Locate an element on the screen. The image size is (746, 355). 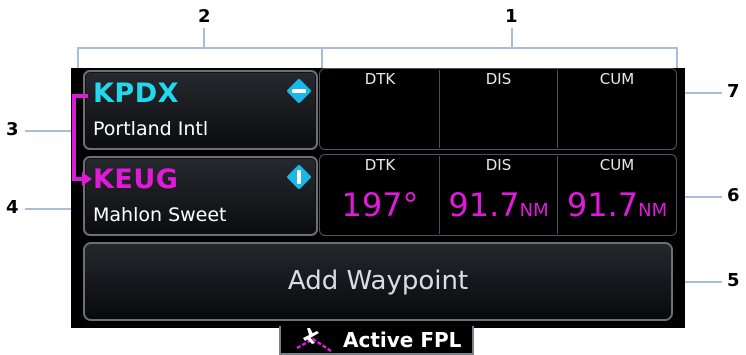
waypoint-button-kpdx: KPDX Portland Intl is located at coordinates (200, 110).